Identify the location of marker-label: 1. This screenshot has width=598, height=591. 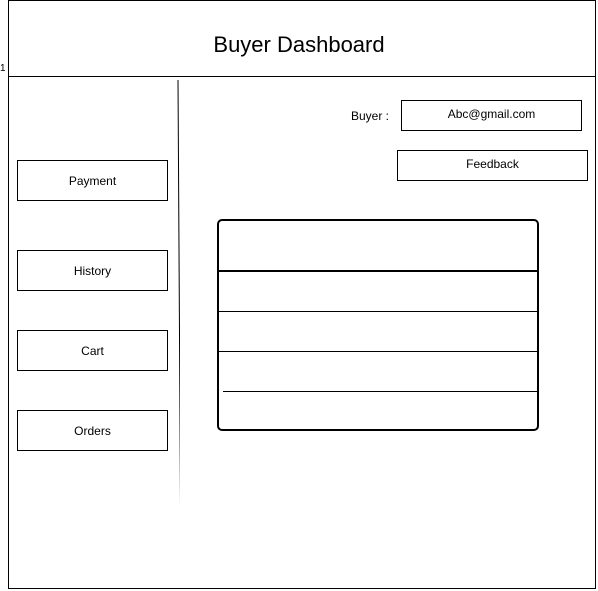
(3, 68).